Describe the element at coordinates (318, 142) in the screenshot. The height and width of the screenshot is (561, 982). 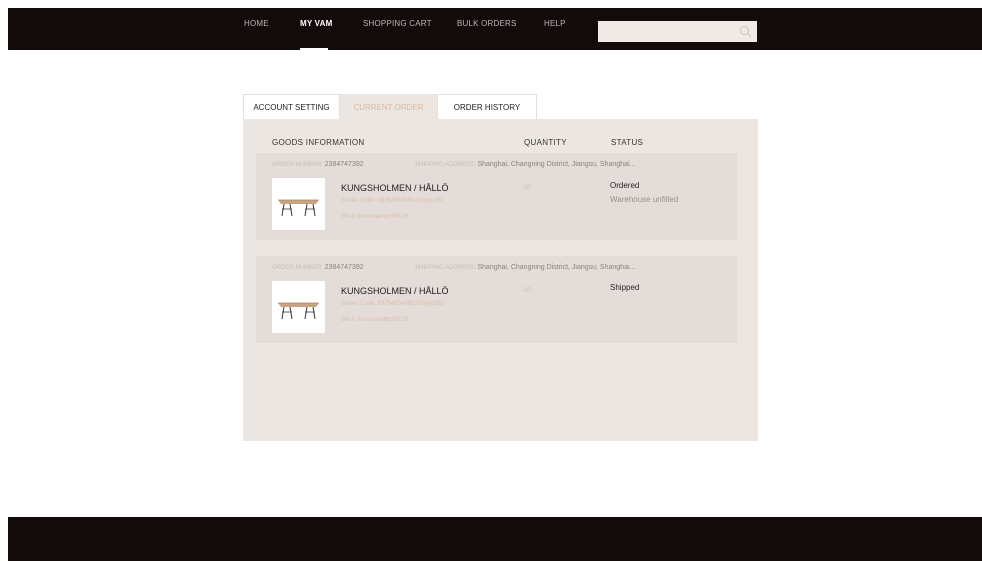
I see `header-goods-information: GOODS INFORMATION` at that location.